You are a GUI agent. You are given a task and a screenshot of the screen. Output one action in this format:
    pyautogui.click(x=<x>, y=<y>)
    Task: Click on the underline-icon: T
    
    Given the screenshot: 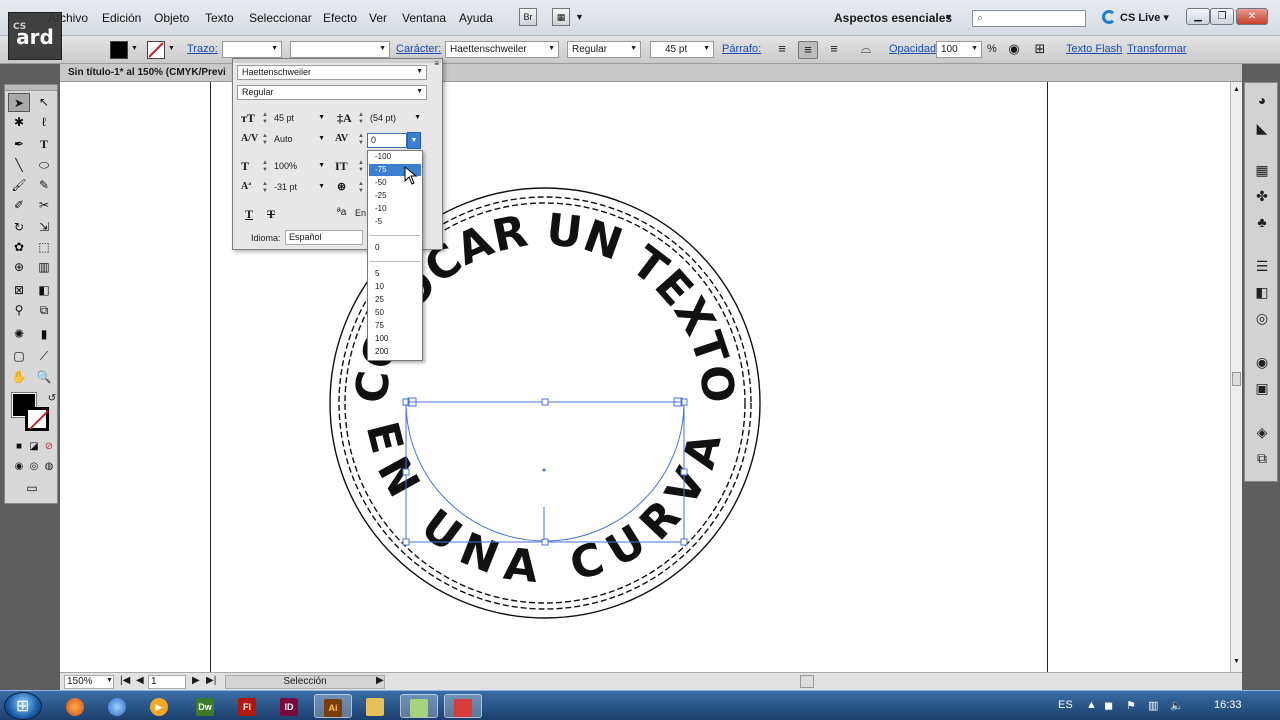 What is the action you would take?
    pyautogui.click(x=249, y=214)
    